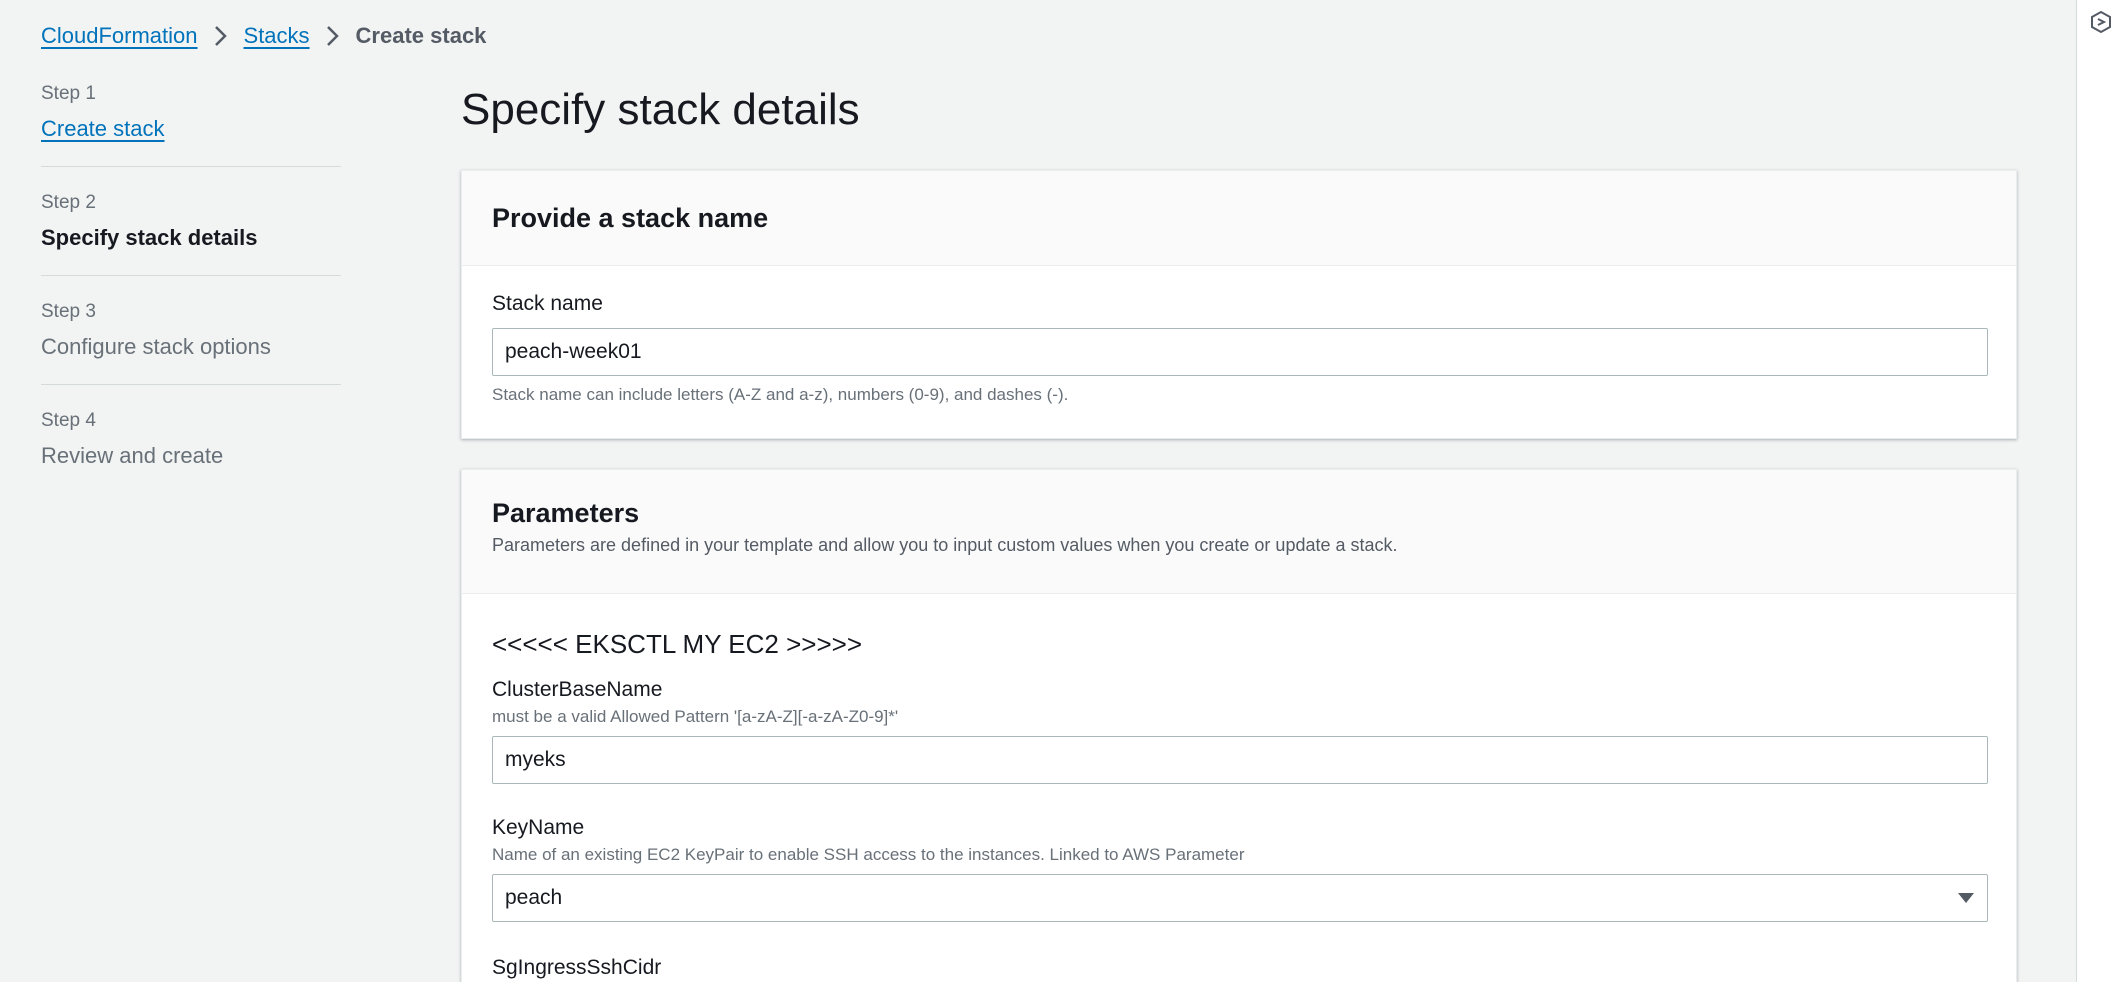 This screenshot has width=2125, height=982. I want to click on key-name-select: peach, so click(1240, 898).